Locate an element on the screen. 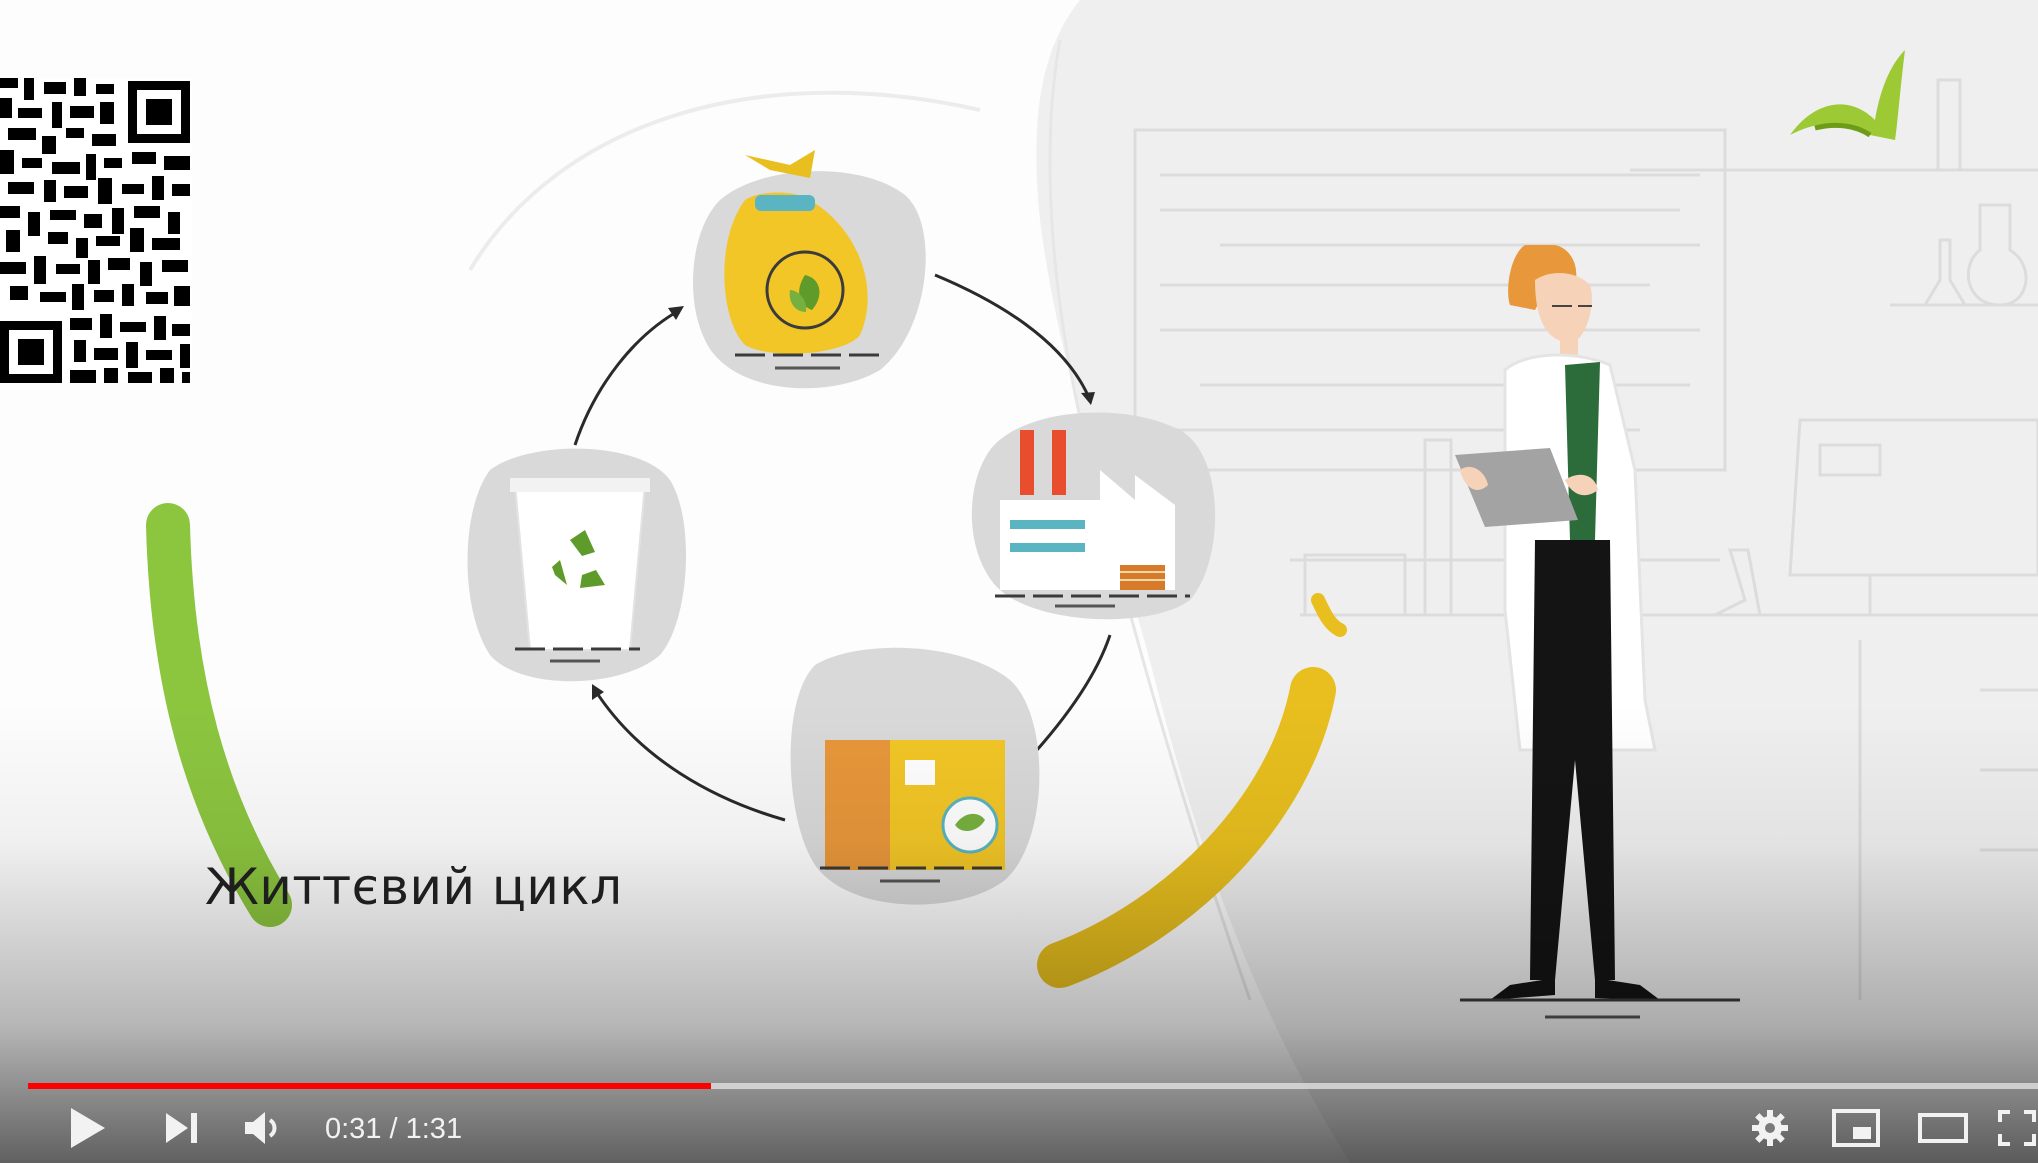  play-button is located at coordinates (87, 1128).